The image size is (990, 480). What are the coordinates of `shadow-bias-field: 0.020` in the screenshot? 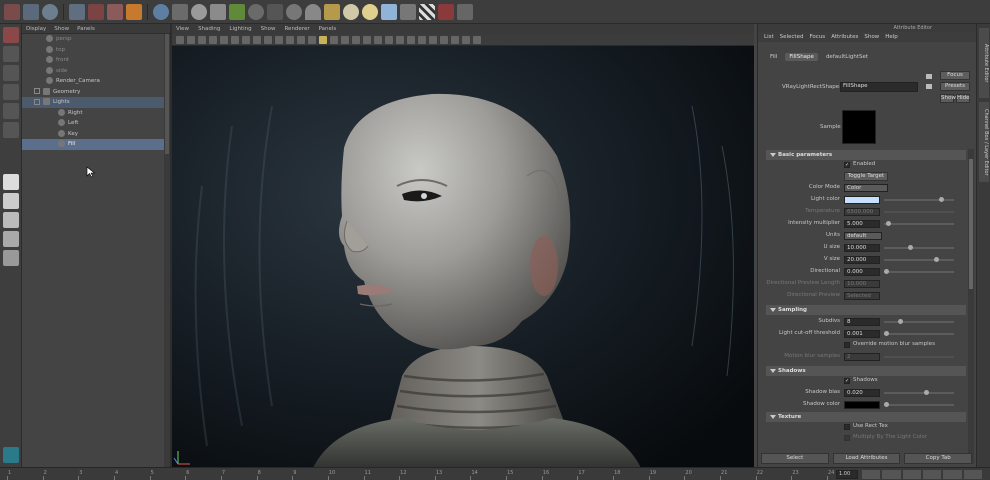 It's located at (862, 393).